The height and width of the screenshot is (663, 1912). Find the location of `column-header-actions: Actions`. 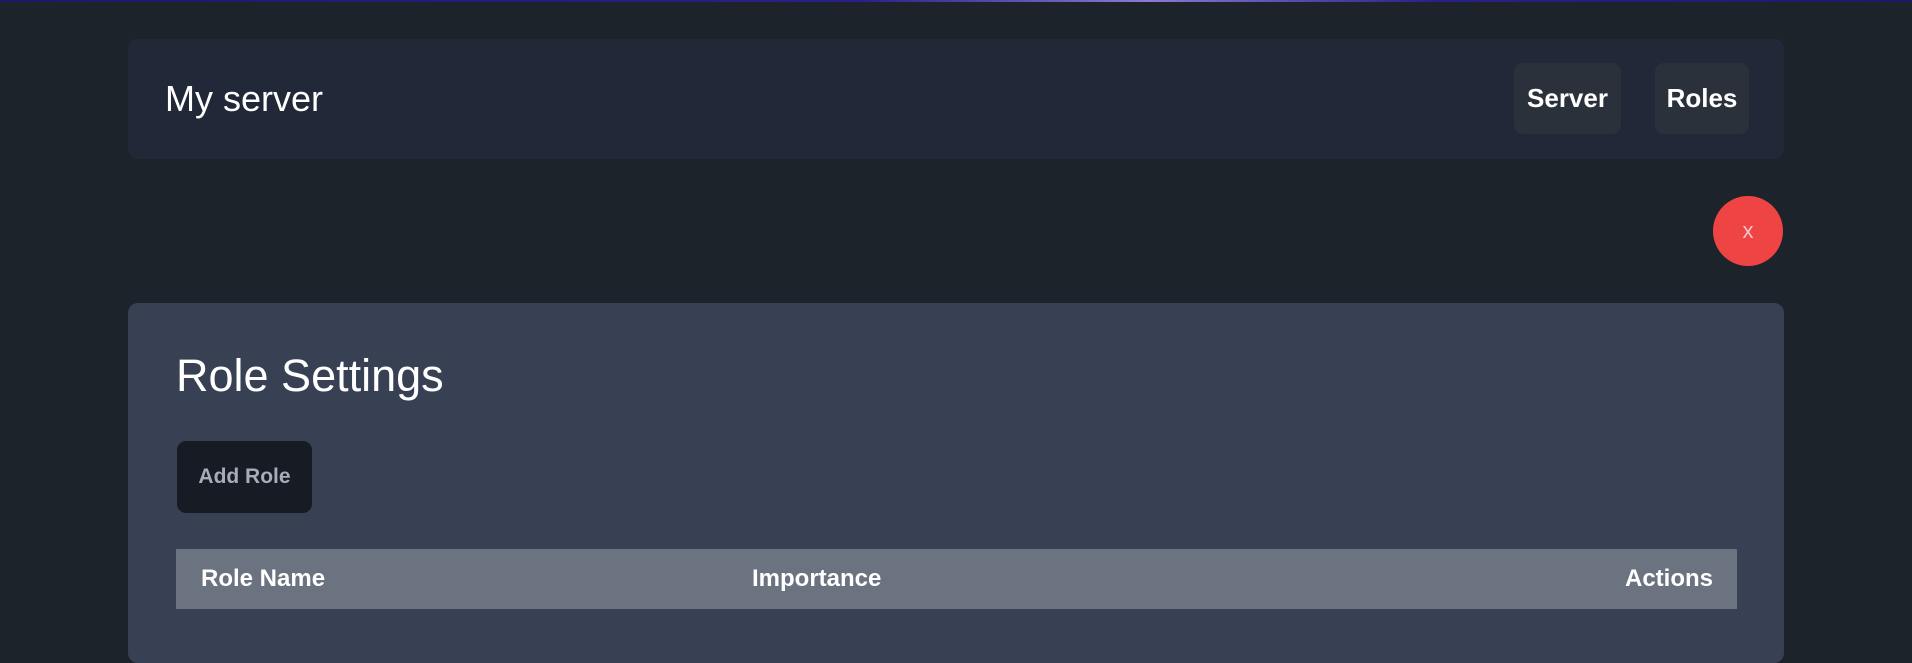

column-header-actions: Actions is located at coordinates (1668, 578).